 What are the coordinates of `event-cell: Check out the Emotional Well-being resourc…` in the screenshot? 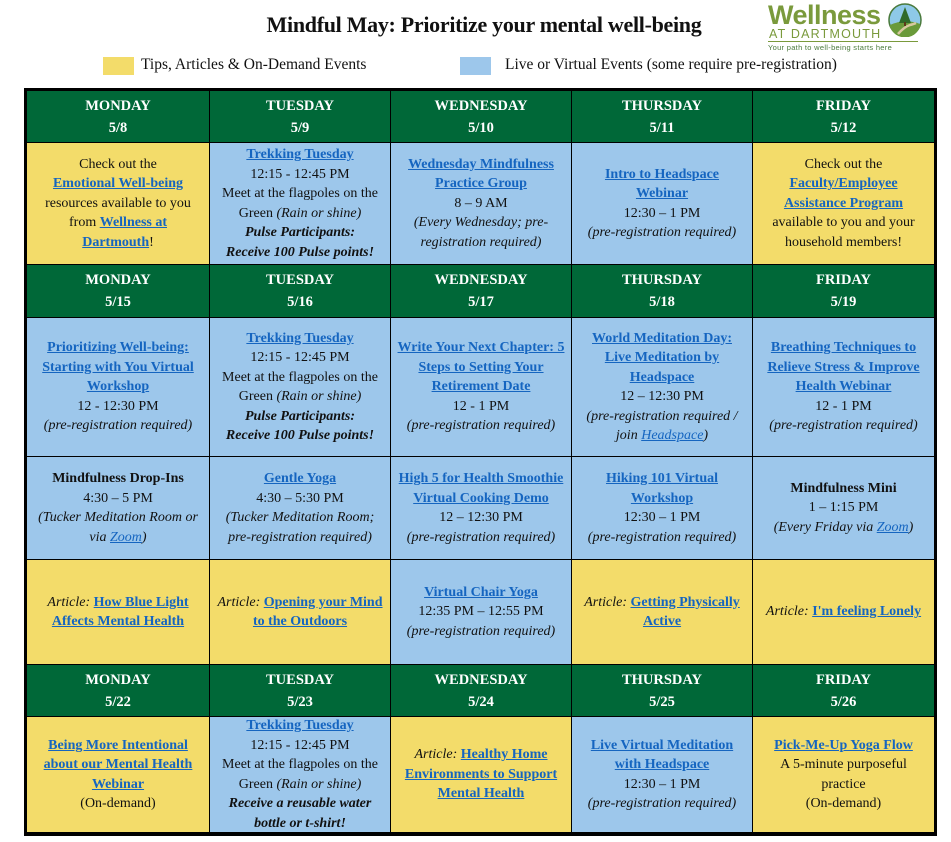 It's located at (118, 204).